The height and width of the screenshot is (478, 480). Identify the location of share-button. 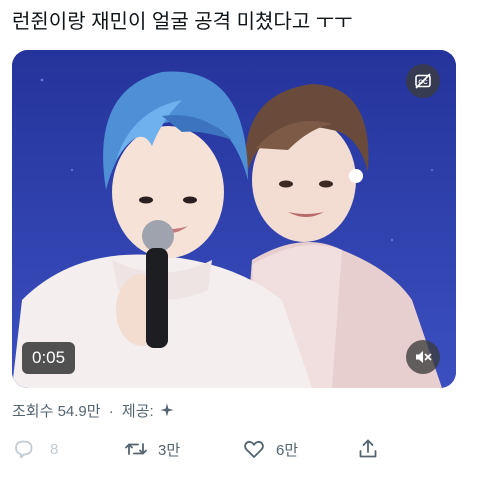
(368, 449).